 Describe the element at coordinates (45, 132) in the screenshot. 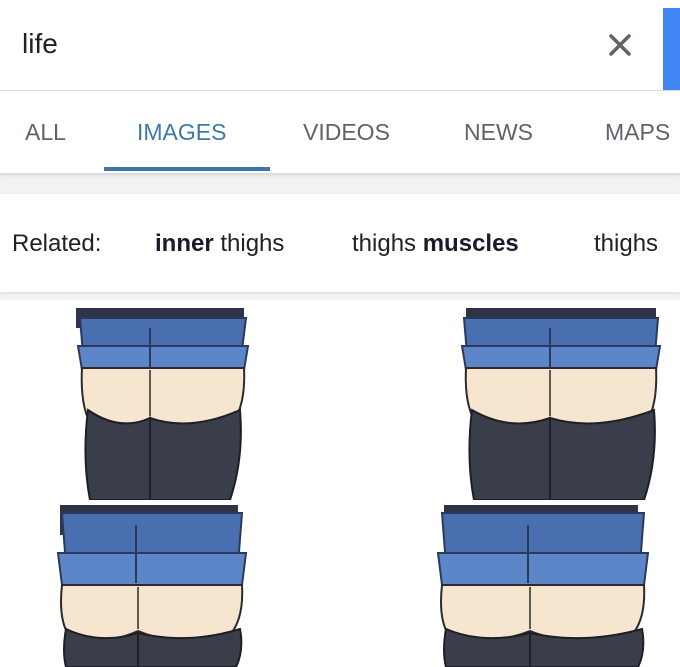

I see `tab-all: ALL` at that location.